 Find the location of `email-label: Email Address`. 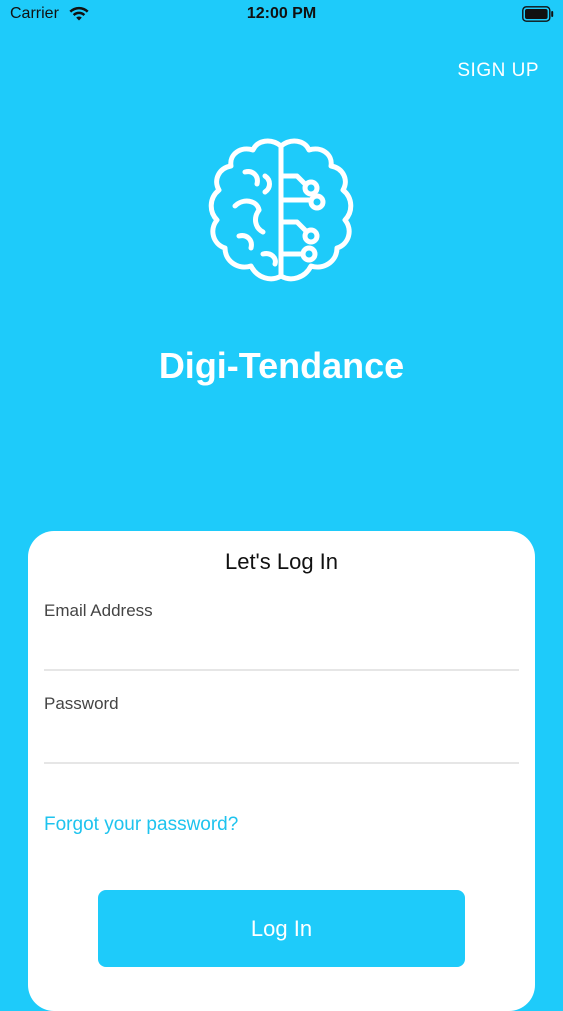

email-label: Email Address is located at coordinates (98, 610).